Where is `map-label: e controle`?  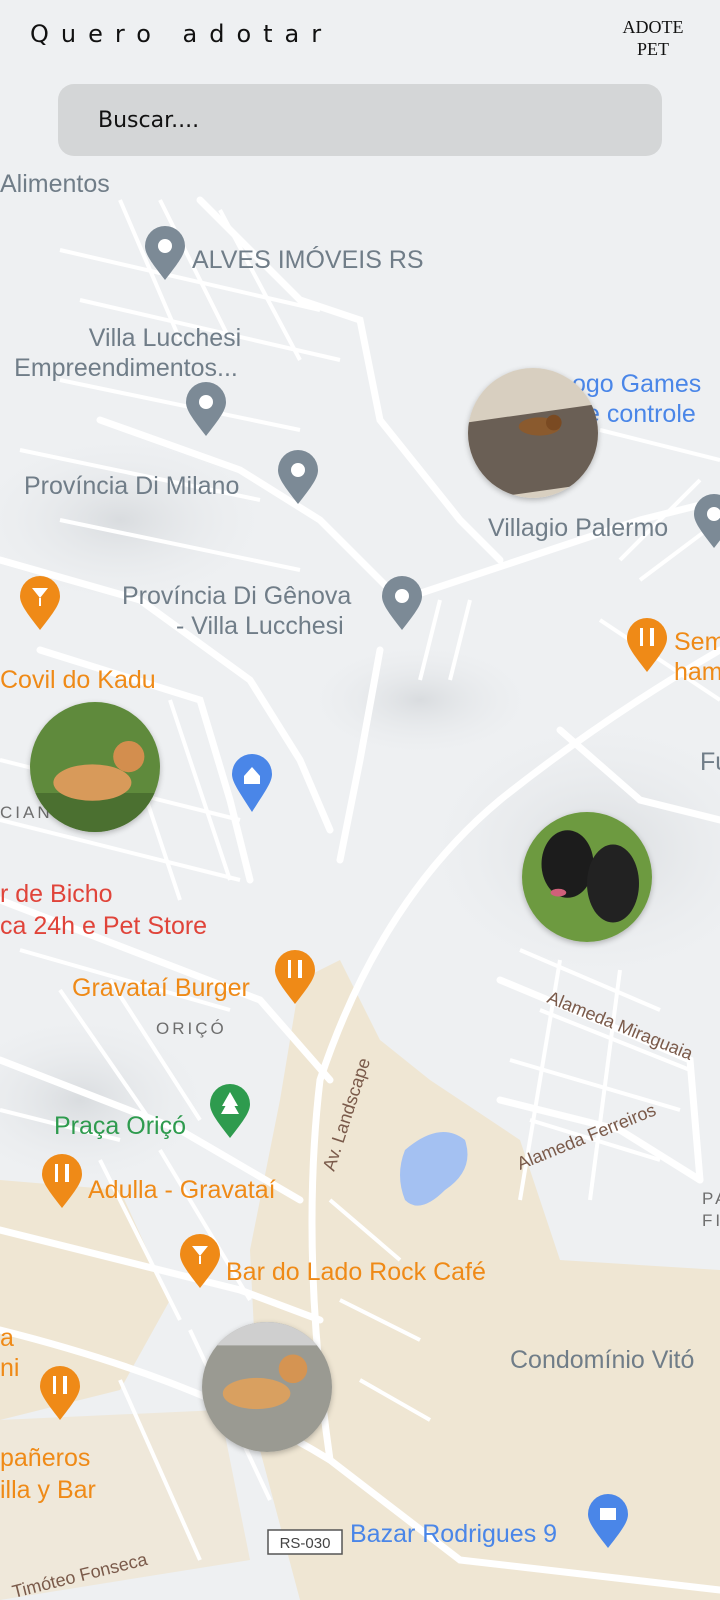 map-label: e controle is located at coordinates (641, 414).